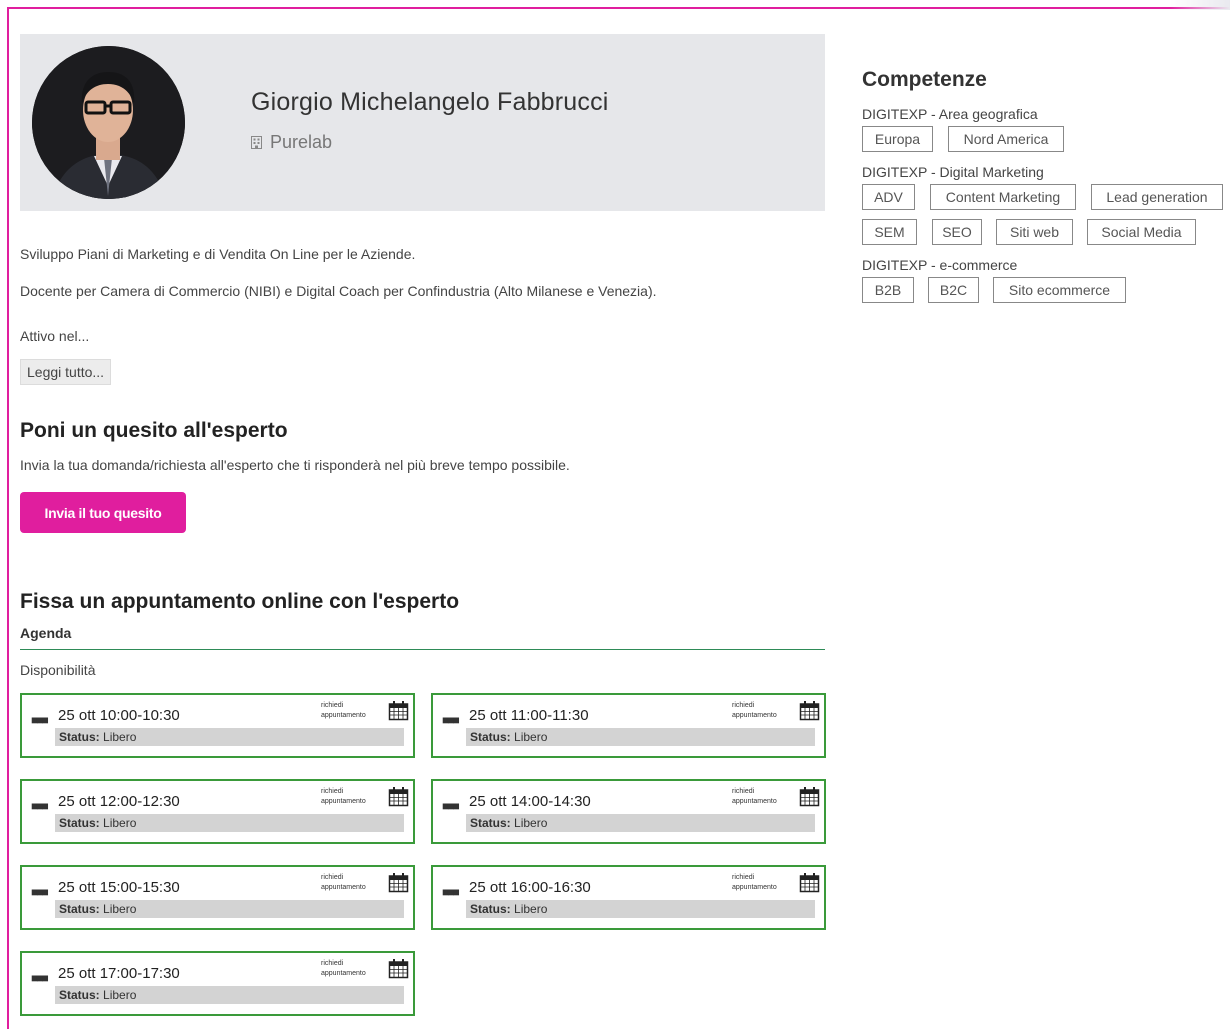 This screenshot has height=1029, width=1230. Describe the element at coordinates (897, 139) in the screenshot. I see `skill-tag: Europa` at that location.